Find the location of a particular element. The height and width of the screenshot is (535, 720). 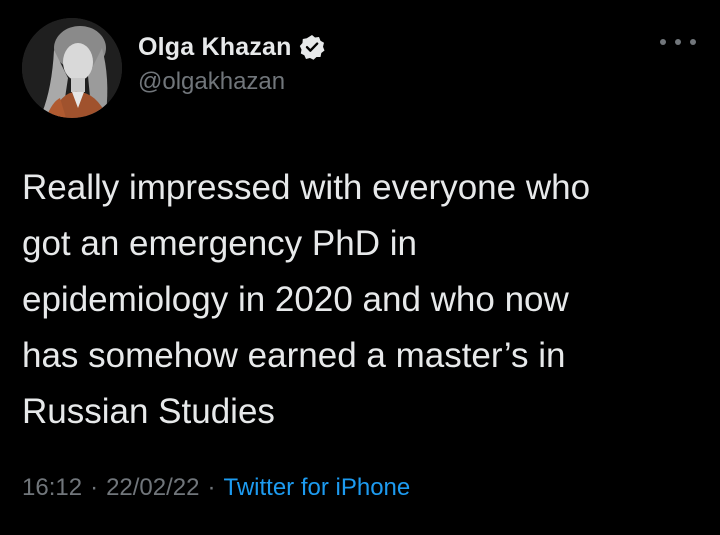

more-options-icon is located at coordinates (678, 42).